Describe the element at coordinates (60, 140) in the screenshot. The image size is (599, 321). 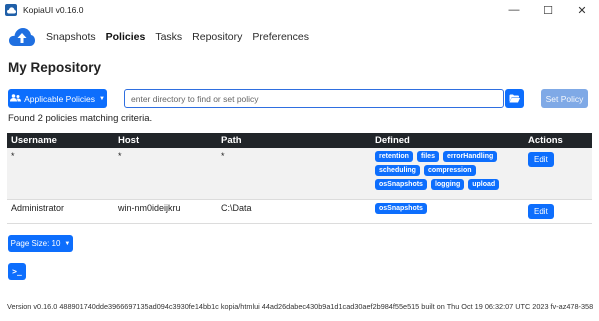
I see `column-header-username: Username` at that location.